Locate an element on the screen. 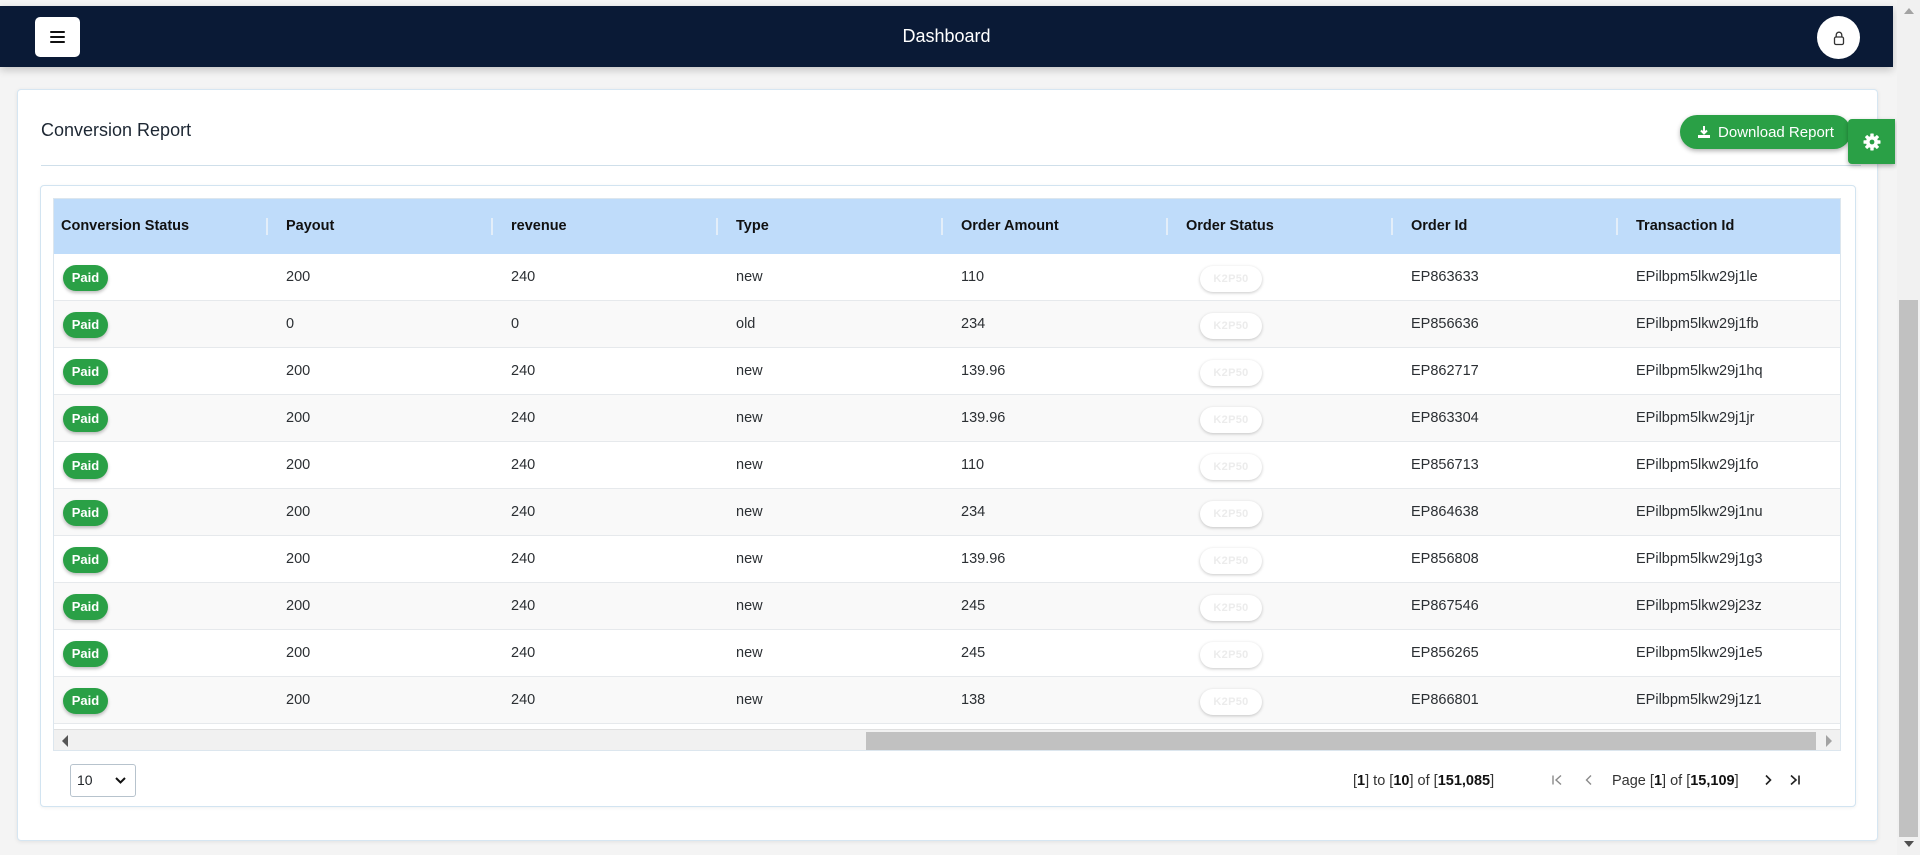  scroll-right-arrow-icon is located at coordinates (1829, 741).